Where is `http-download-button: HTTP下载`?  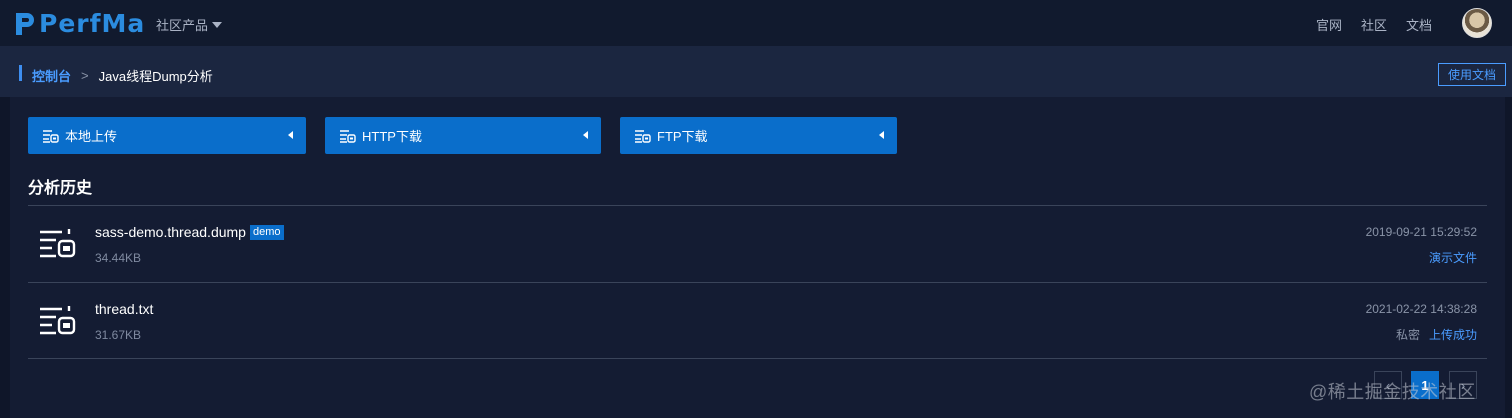 http-download-button: HTTP下载 is located at coordinates (463, 135).